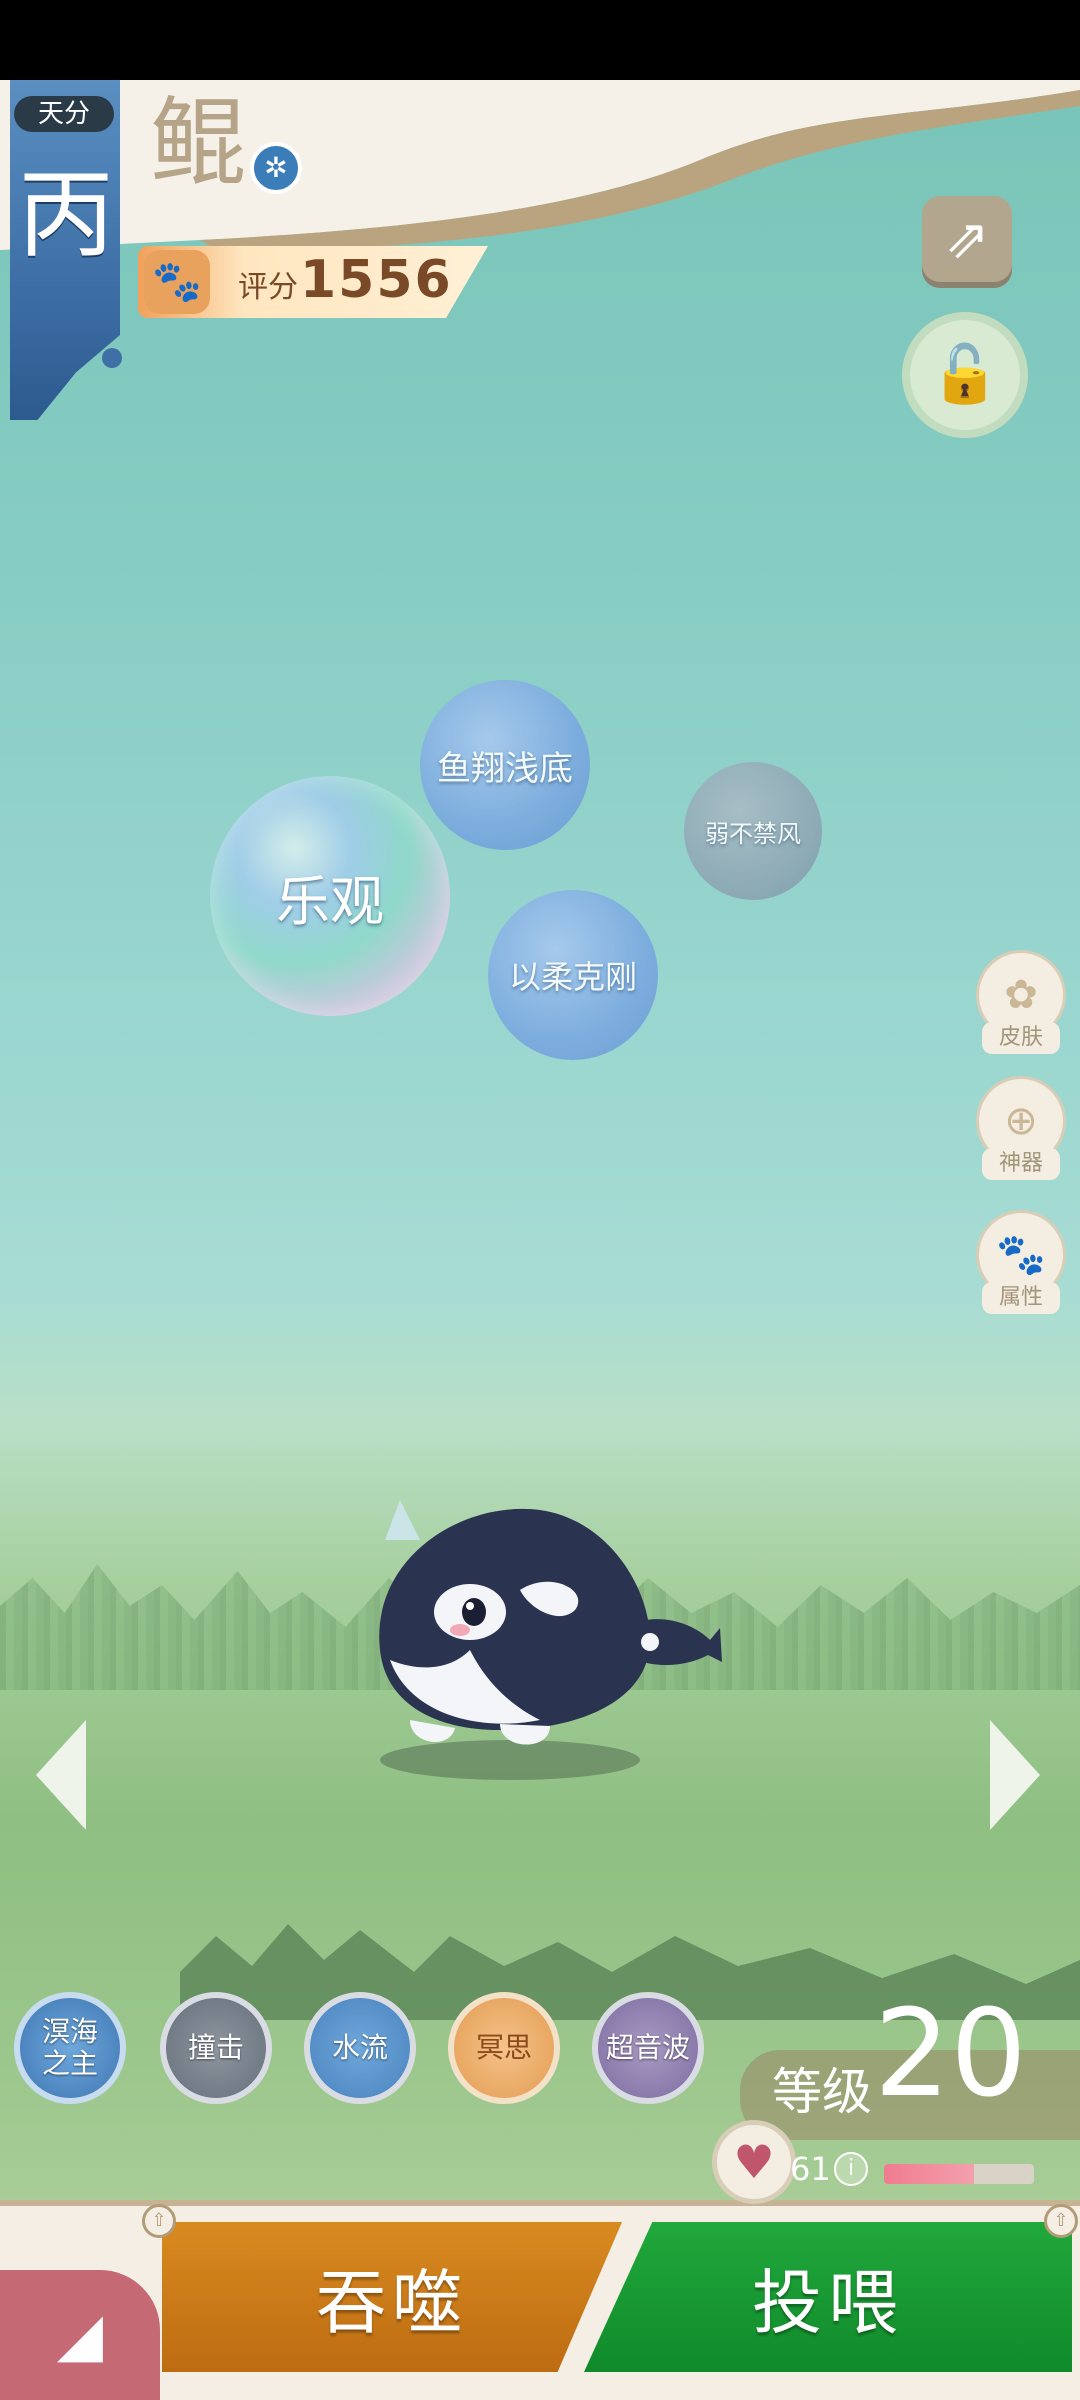 The height and width of the screenshot is (2400, 1080). Describe the element at coordinates (950, 2054) in the screenshot. I see `level-value: 20` at that location.